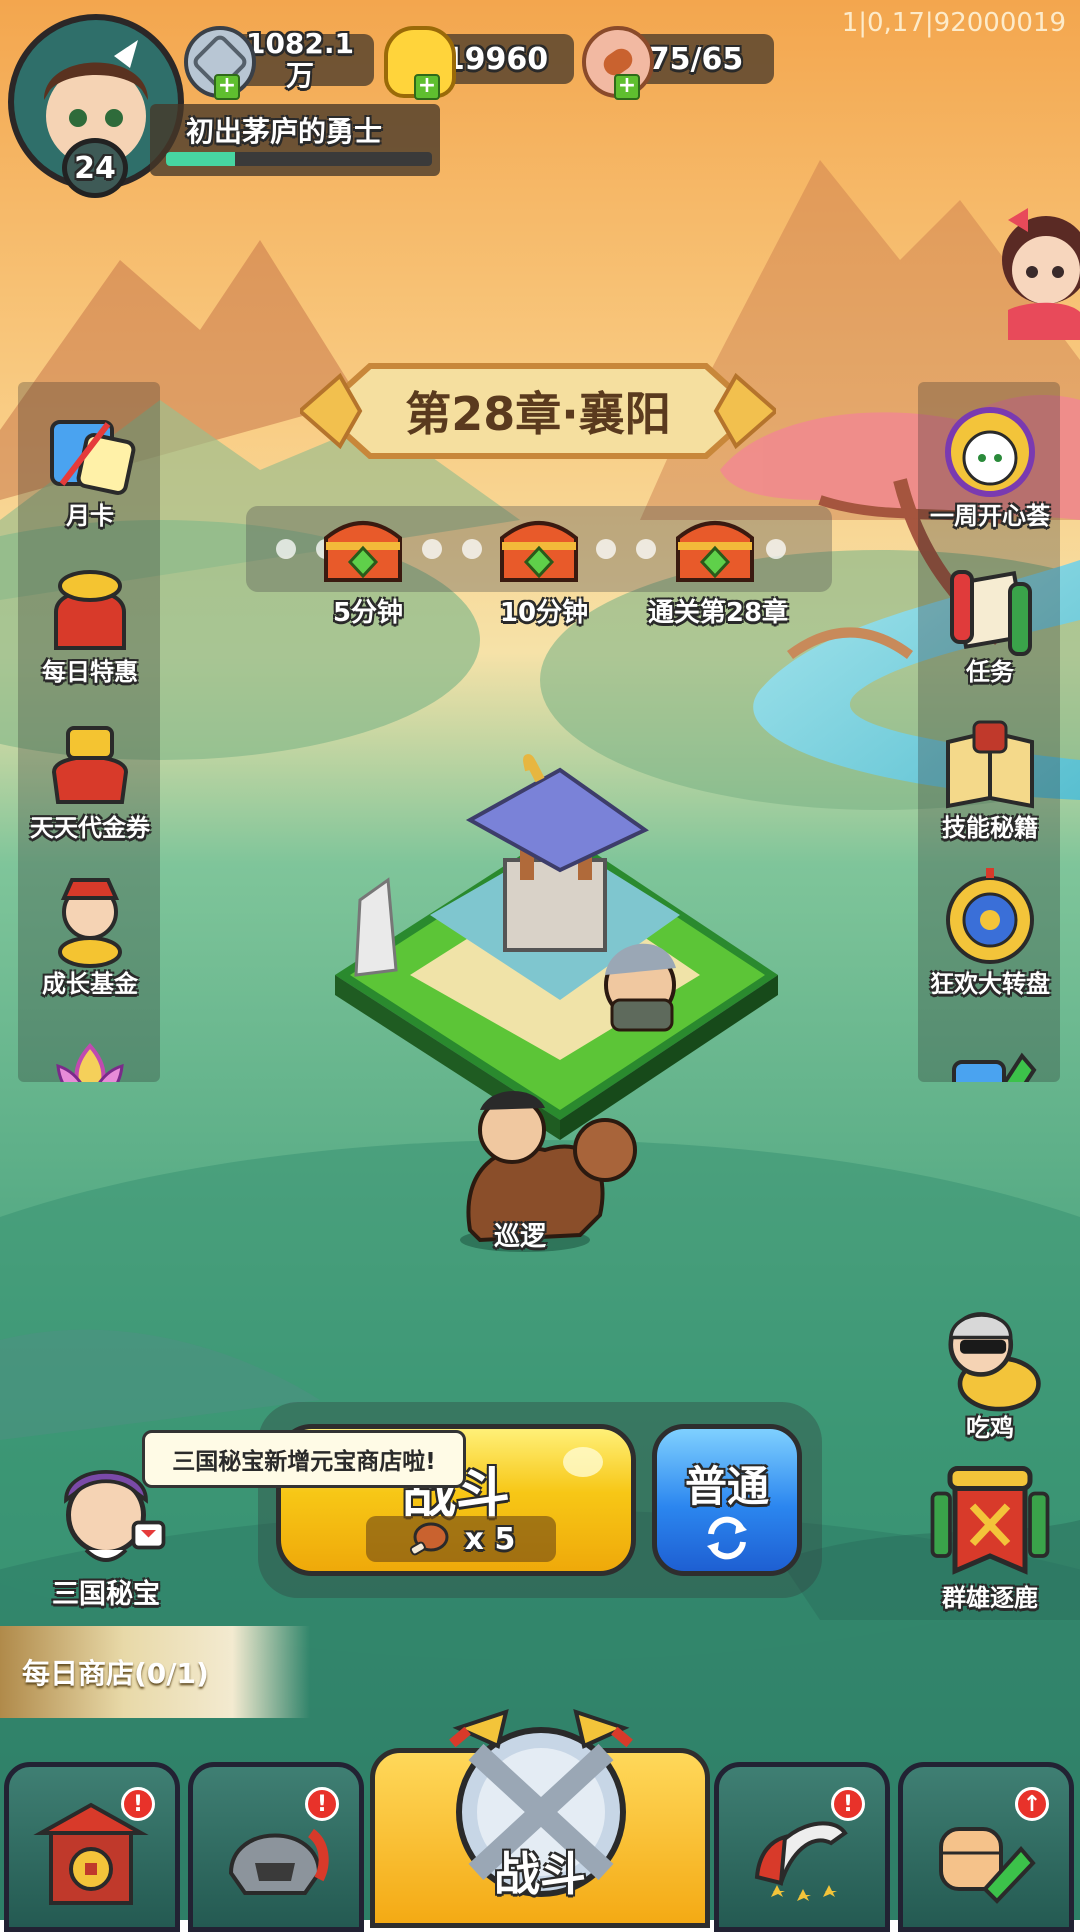  I want to click on patrol-label: 巡逻, so click(520, 1234).